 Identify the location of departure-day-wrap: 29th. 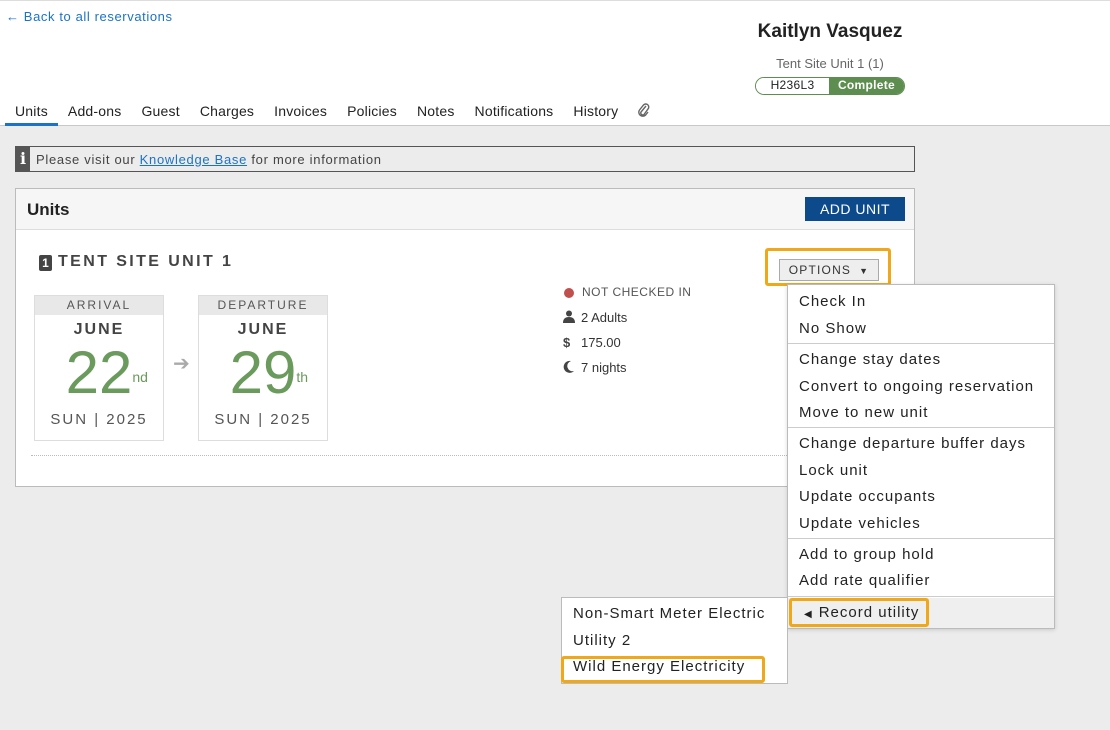
(263, 373).